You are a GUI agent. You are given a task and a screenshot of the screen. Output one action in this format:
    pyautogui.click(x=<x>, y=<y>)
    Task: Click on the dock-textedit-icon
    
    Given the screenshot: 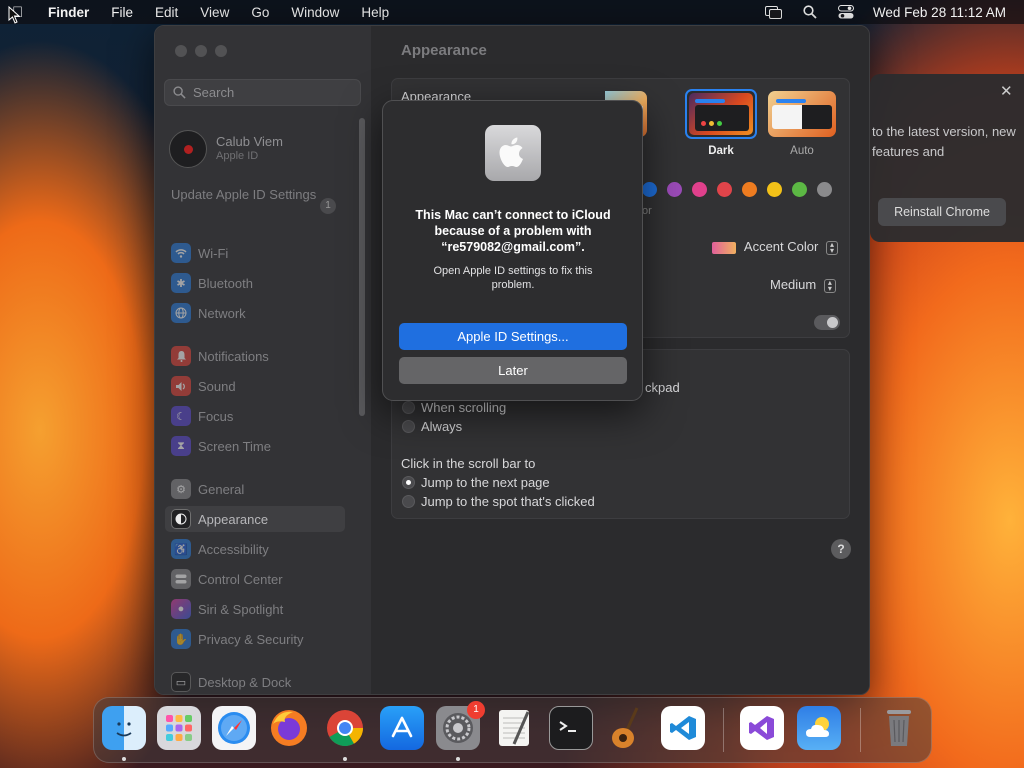 What is the action you would take?
    pyautogui.click(x=514, y=728)
    